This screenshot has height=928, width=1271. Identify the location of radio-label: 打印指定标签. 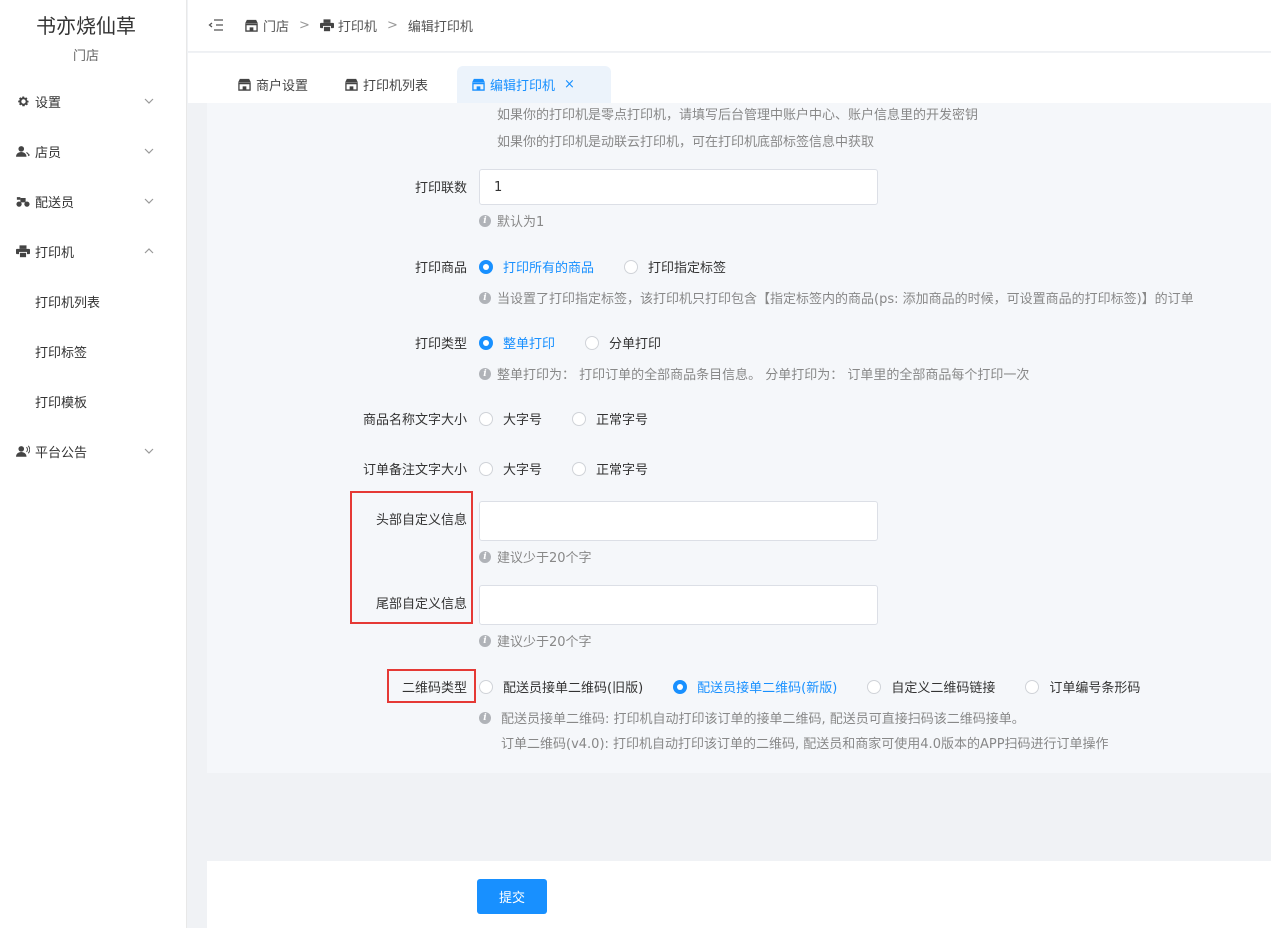
(687, 268).